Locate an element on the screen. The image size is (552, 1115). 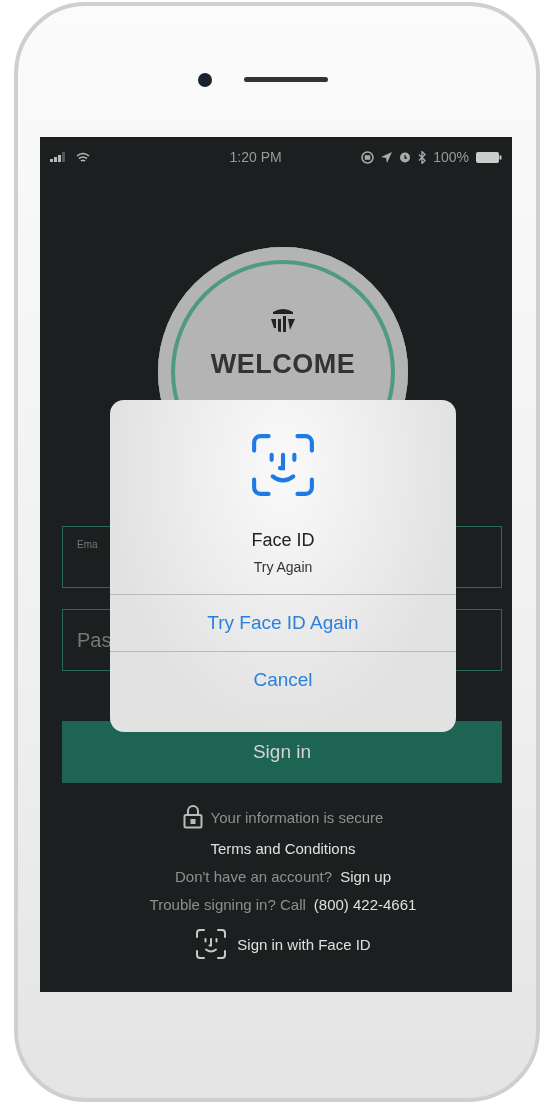
terms-link: Terms and Conditions is located at coordinates (283, 848).